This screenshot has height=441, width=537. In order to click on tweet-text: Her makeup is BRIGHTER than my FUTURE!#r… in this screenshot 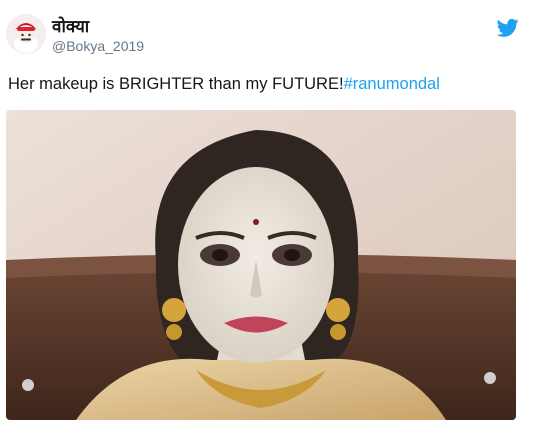, I will do `click(224, 84)`.